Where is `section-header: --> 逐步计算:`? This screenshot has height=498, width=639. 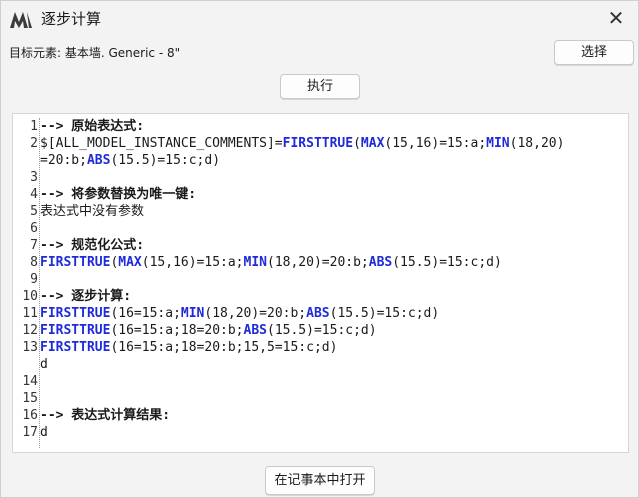
section-header: --> 逐步计算: is located at coordinates (86, 296).